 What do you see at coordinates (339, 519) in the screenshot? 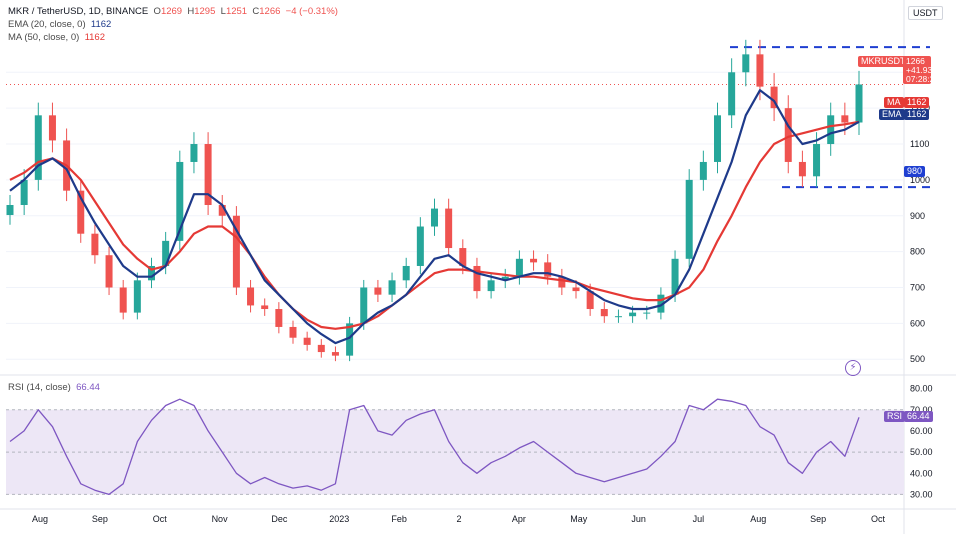
I see `time-tick-label: 2023` at bounding box center [339, 519].